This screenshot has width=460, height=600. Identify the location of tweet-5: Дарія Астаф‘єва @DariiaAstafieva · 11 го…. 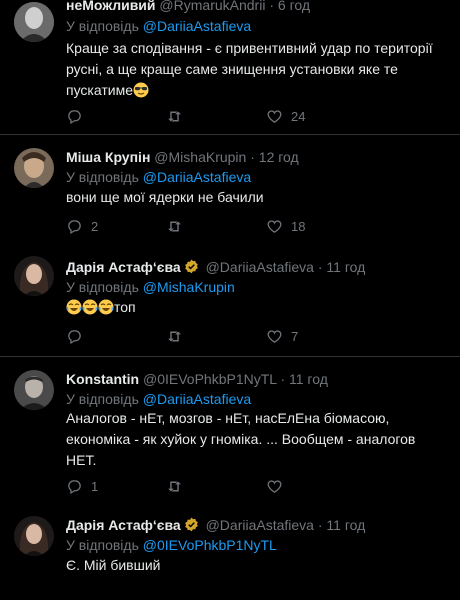
(230, 557).